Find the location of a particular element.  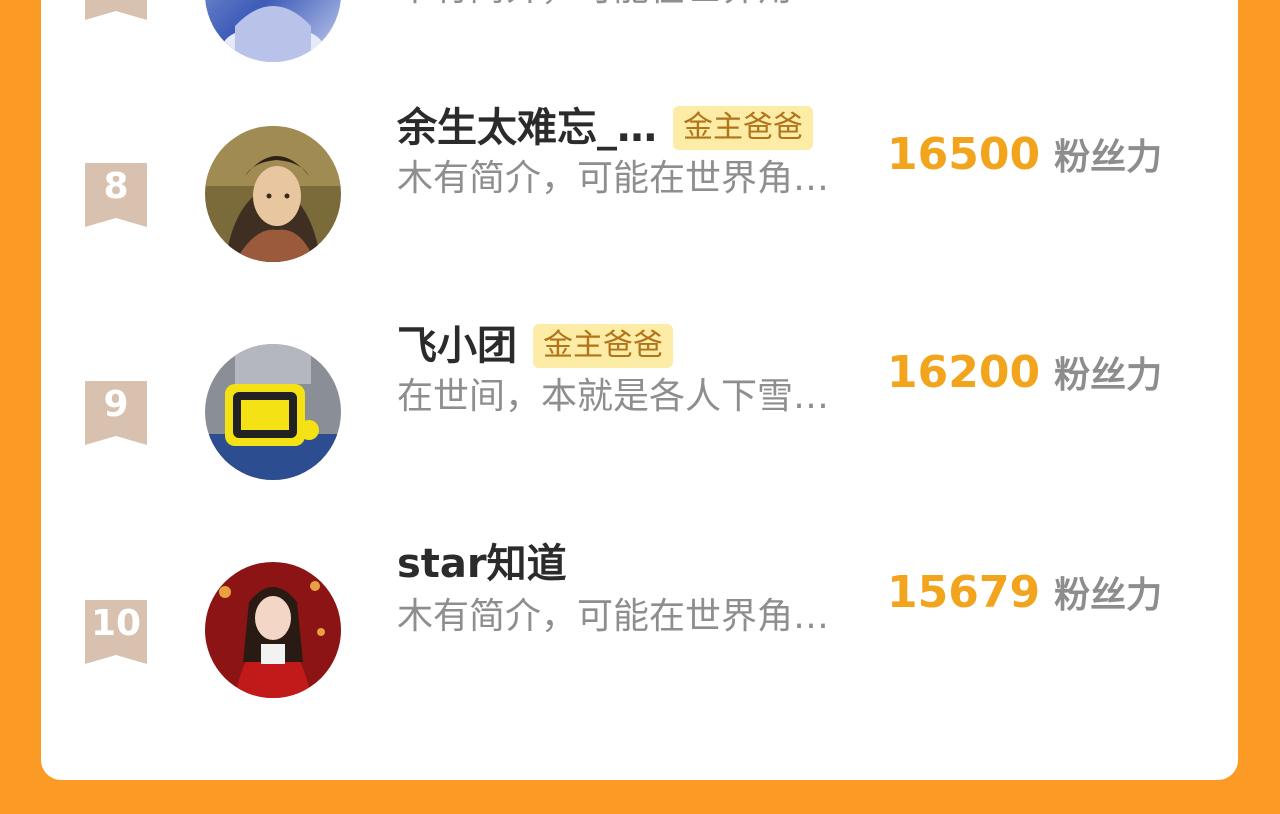

user-name: star知道 is located at coordinates (482, 564).